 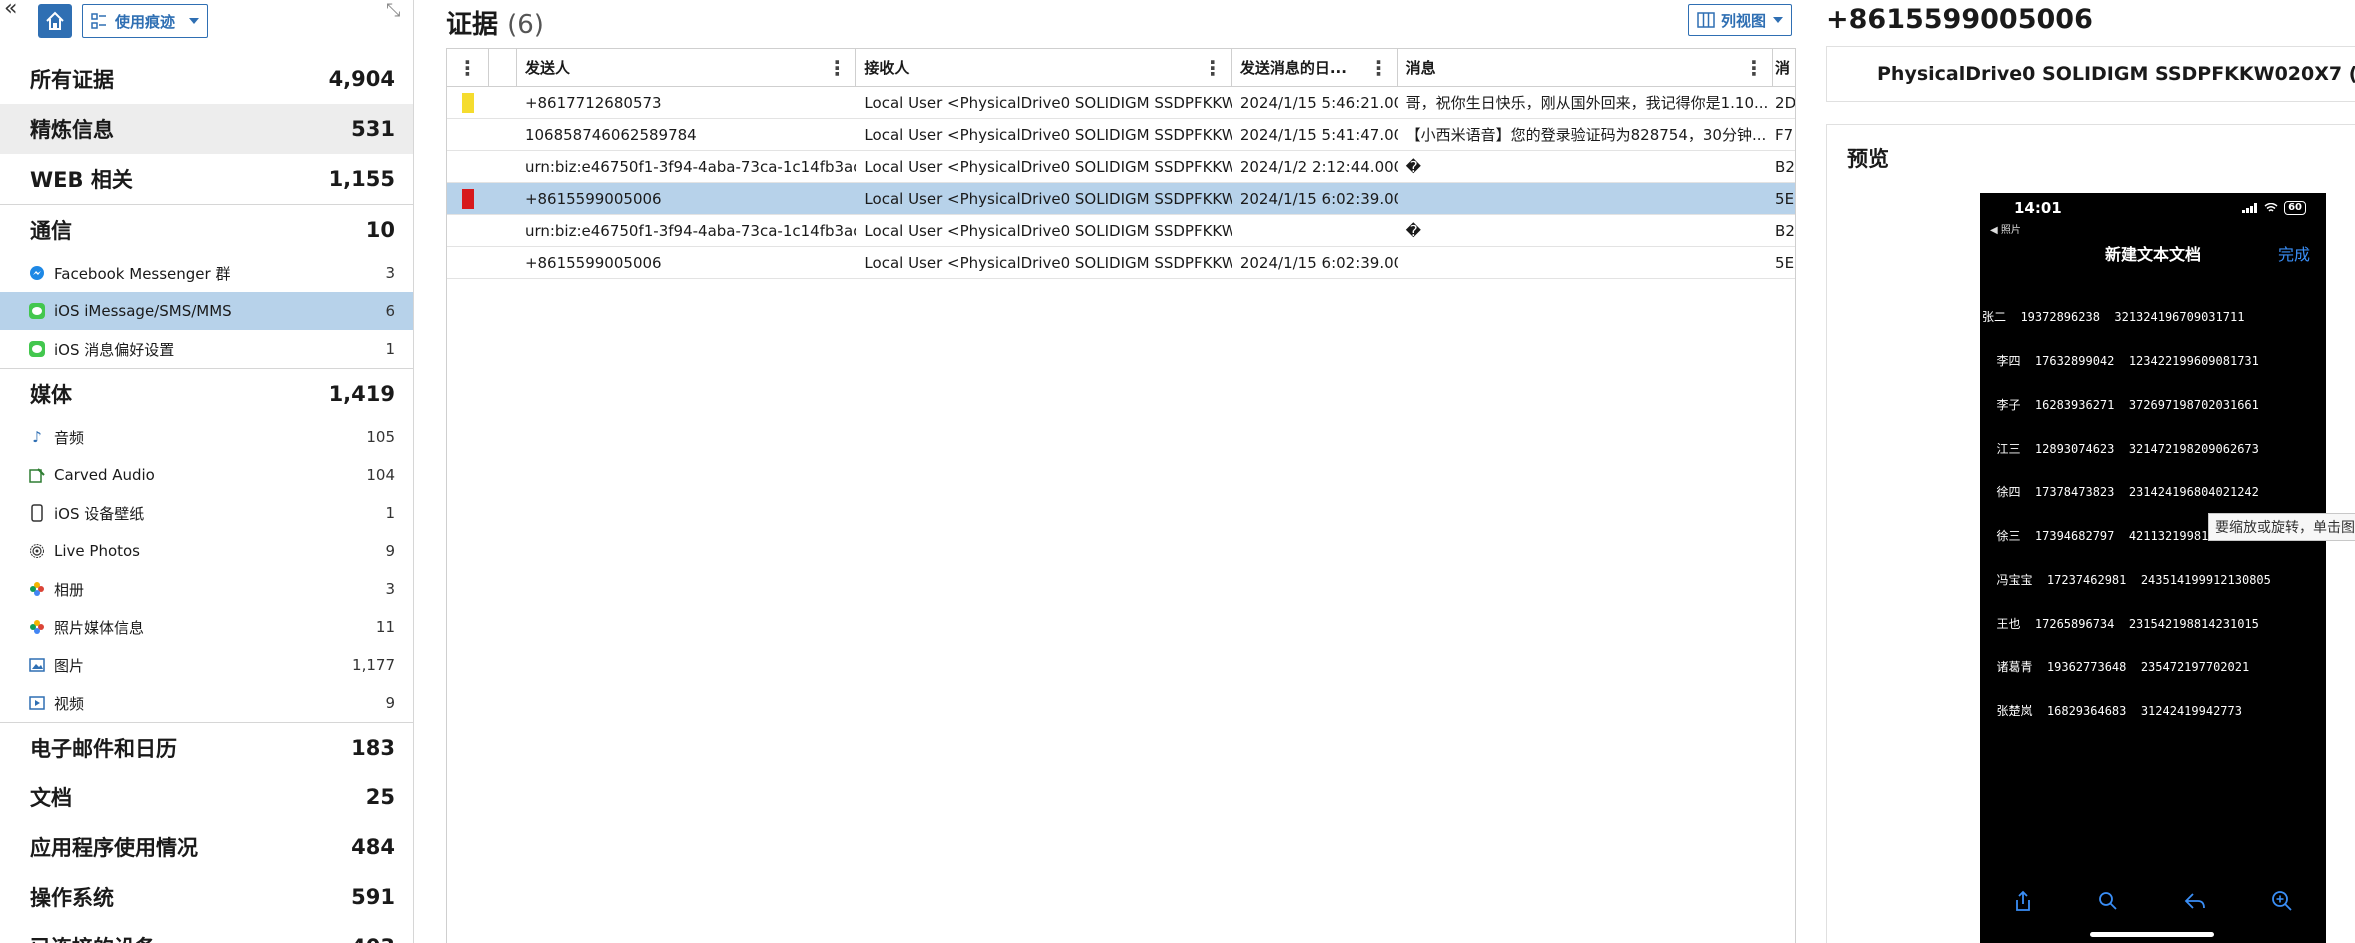 I want to click on phone-toolbar, so click(x=2153, y=901).